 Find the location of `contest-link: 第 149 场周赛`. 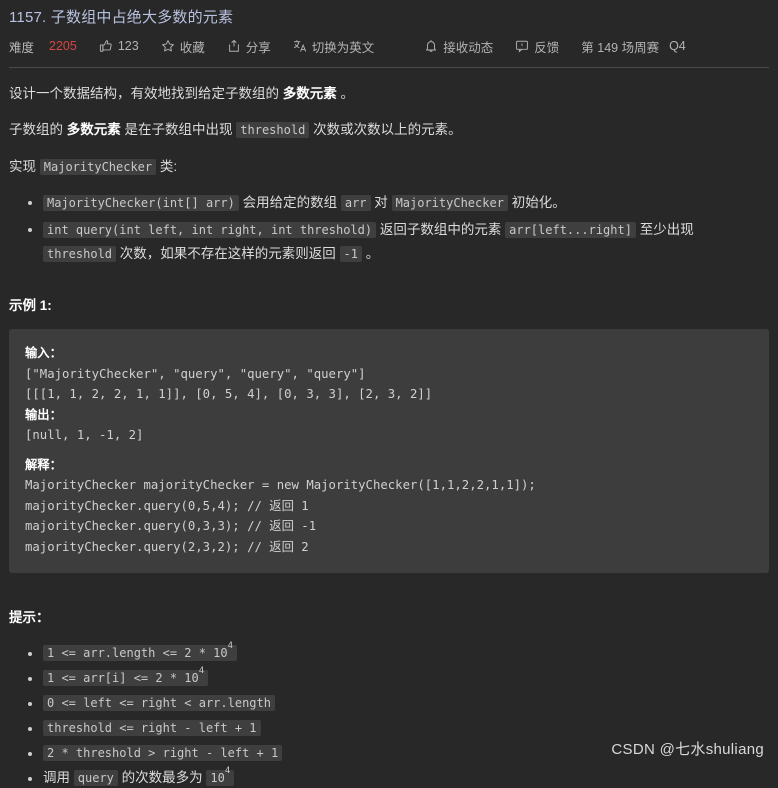

contest-link: 第 149 场周赛 is located at coordinates (620, 46).